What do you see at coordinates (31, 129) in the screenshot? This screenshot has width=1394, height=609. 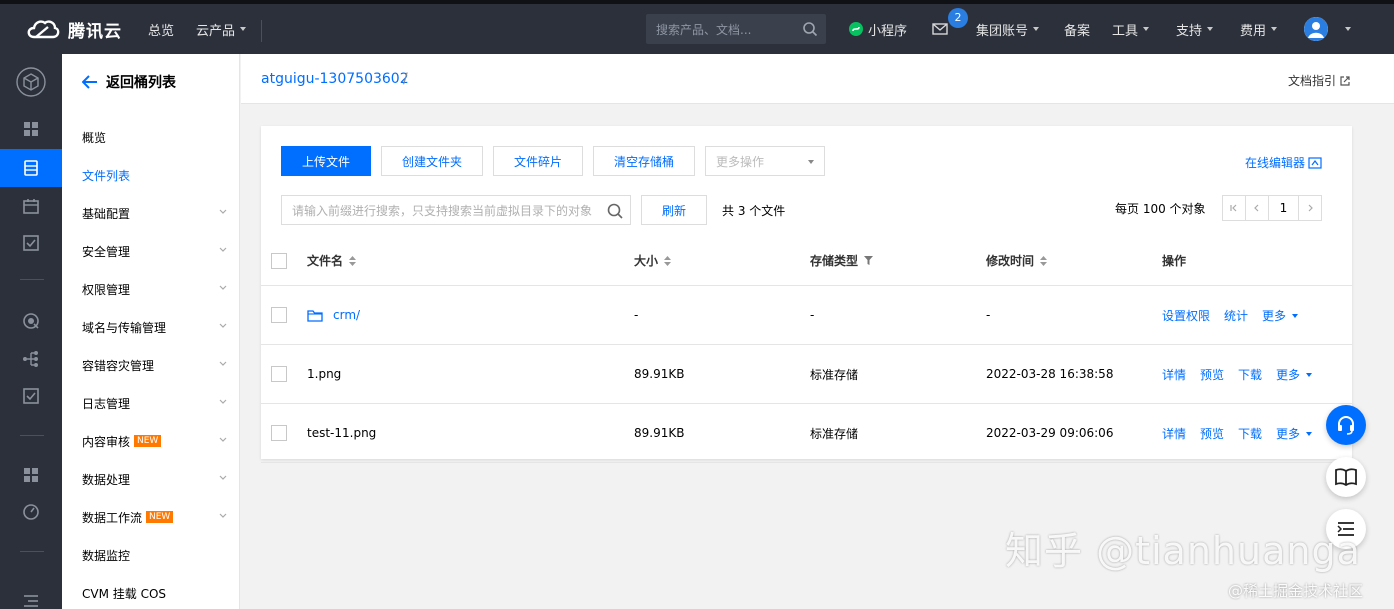 I see `rail-overview` at bounding box center [31, 129].